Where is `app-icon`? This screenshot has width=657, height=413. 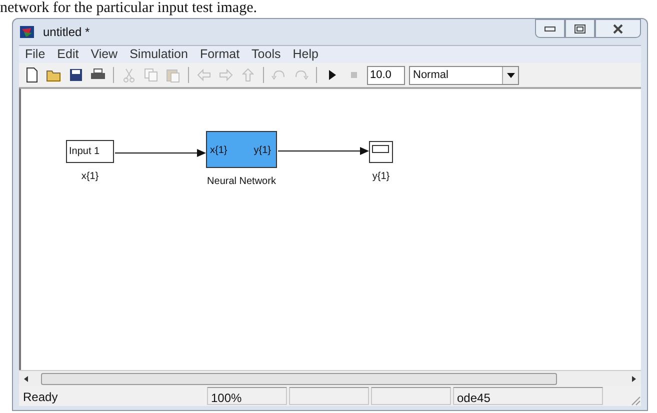
app-icon is located at coordinates (27, 32).